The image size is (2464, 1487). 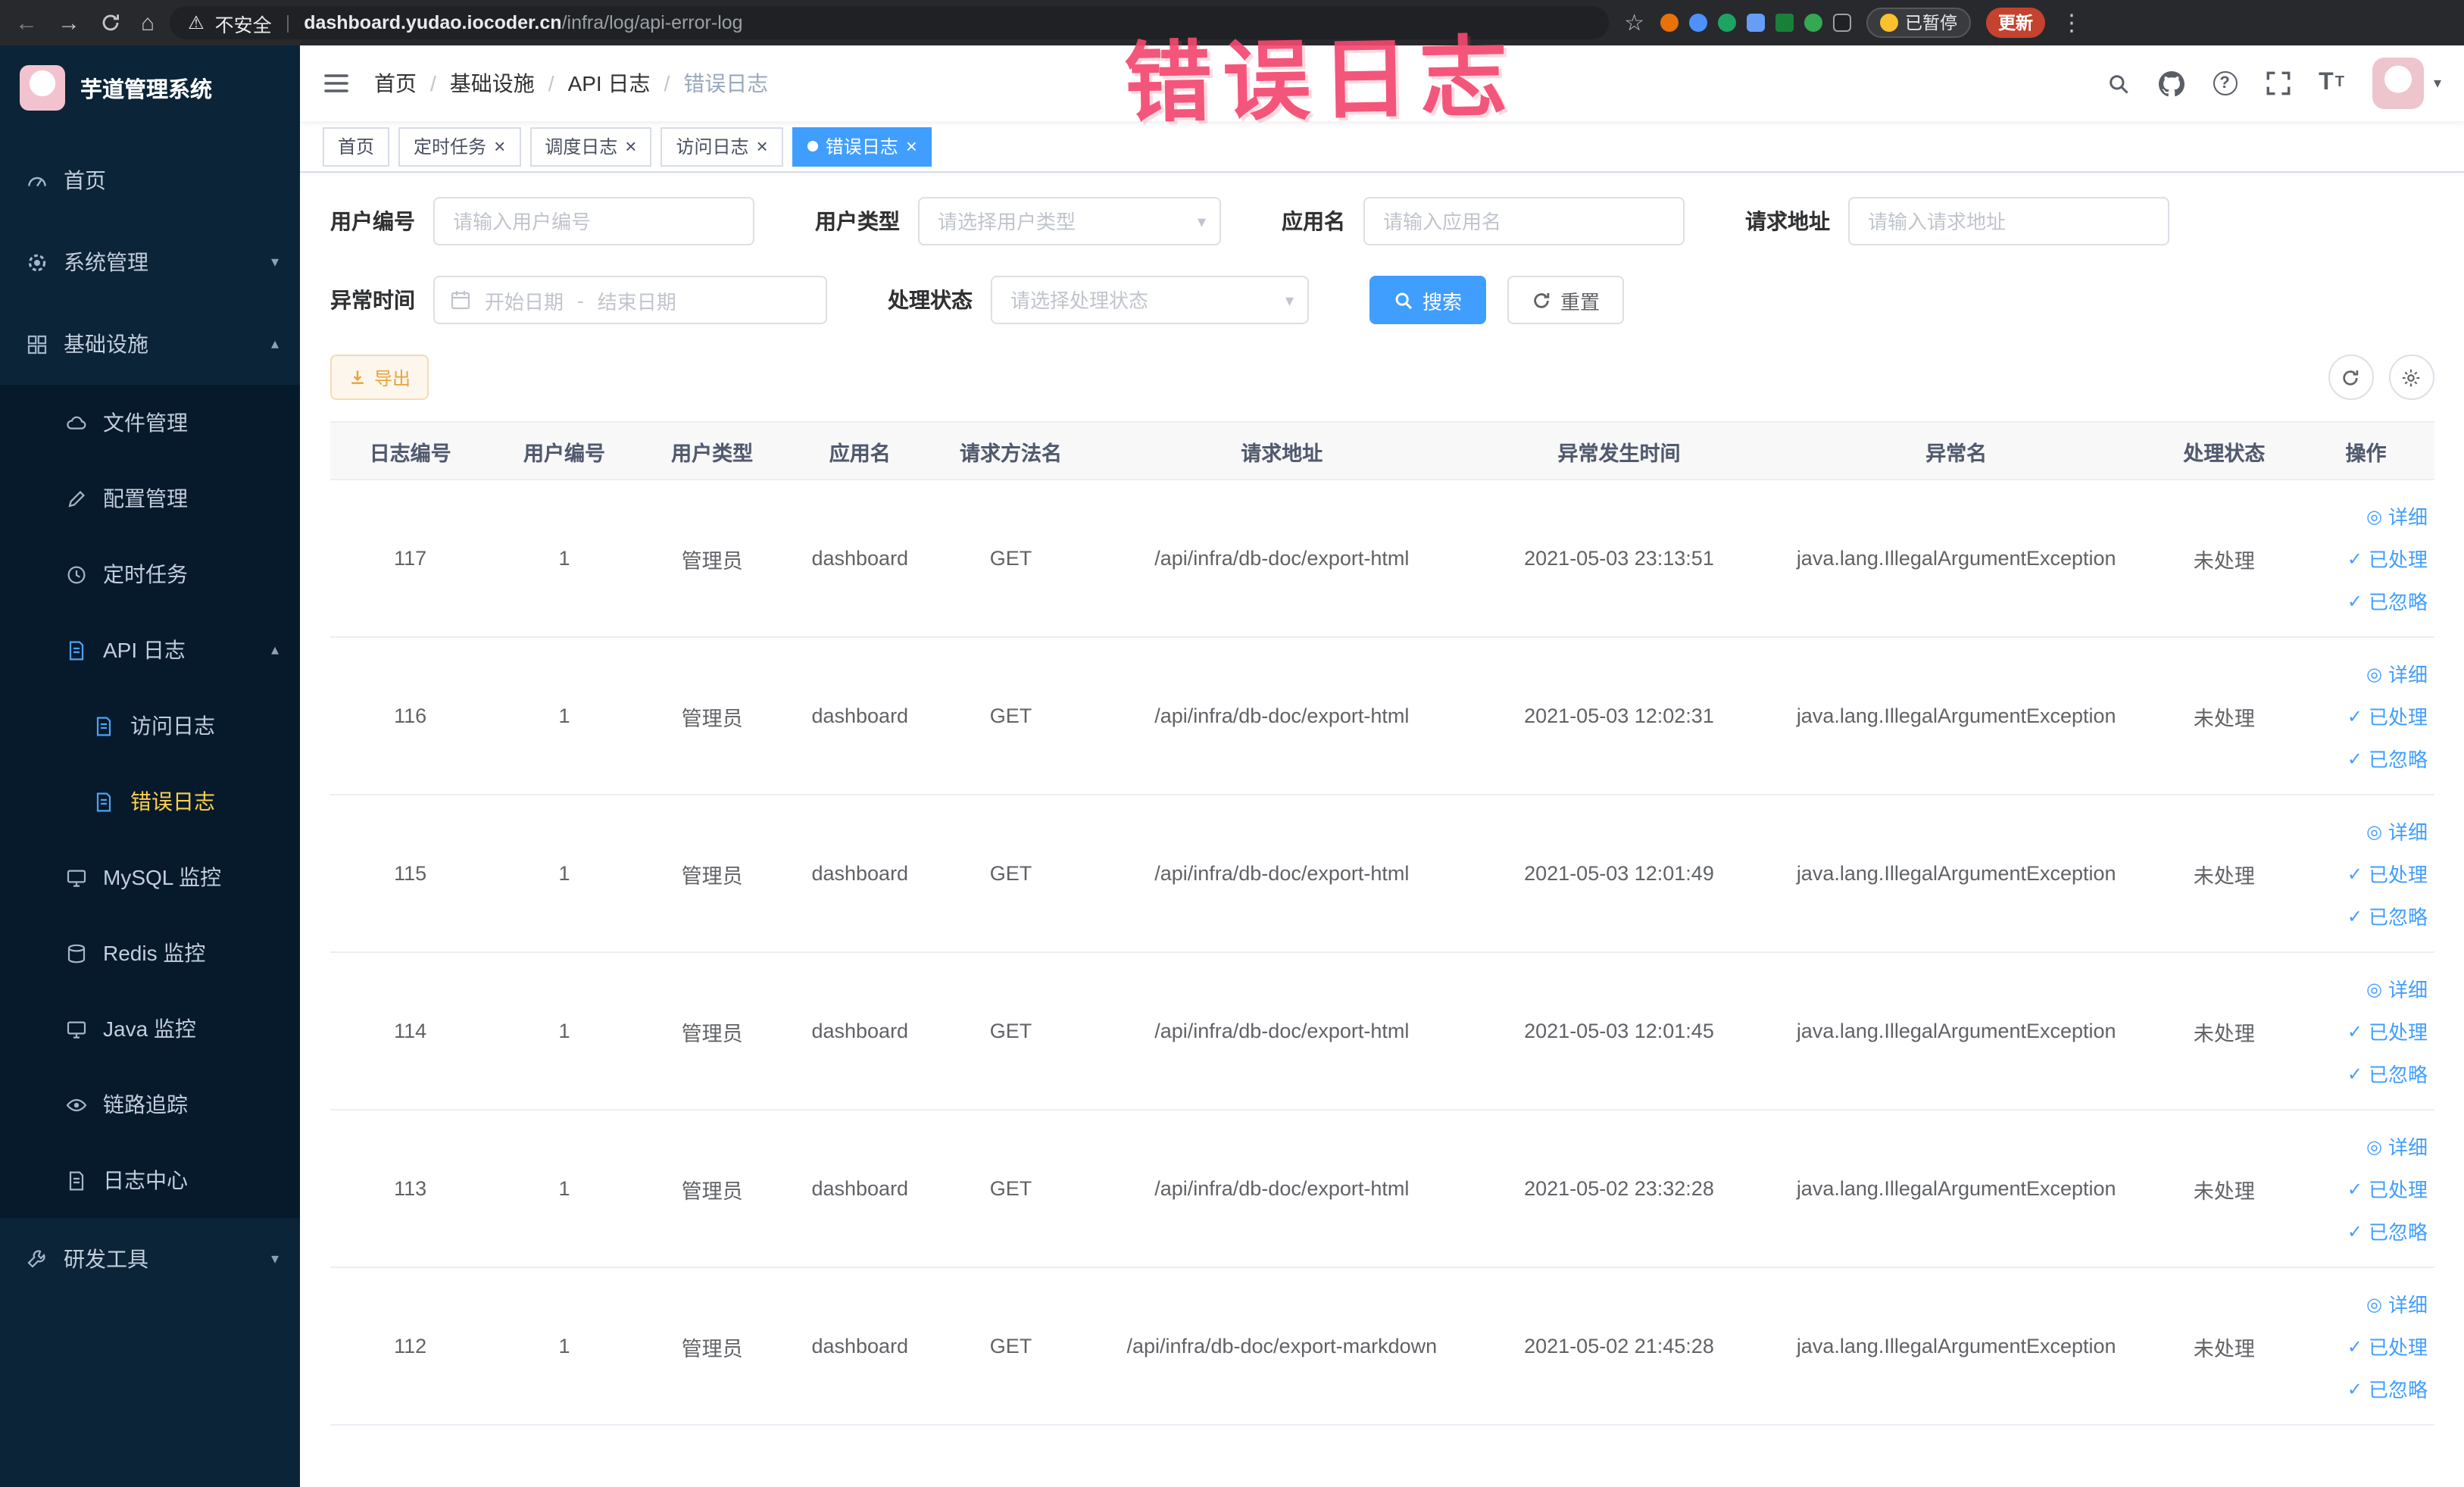 What do you see at coordinates (459, 146) in the screenshot?
I see `tab-scheduled-jobs: 定时任务 ×` at bounding box center [459, 146].